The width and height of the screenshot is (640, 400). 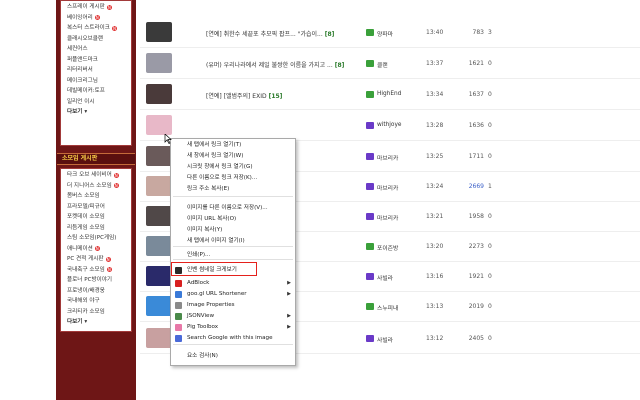 I want to click on sidebar-item-label: 크리티카 소모임, so click(x=86, y=311).